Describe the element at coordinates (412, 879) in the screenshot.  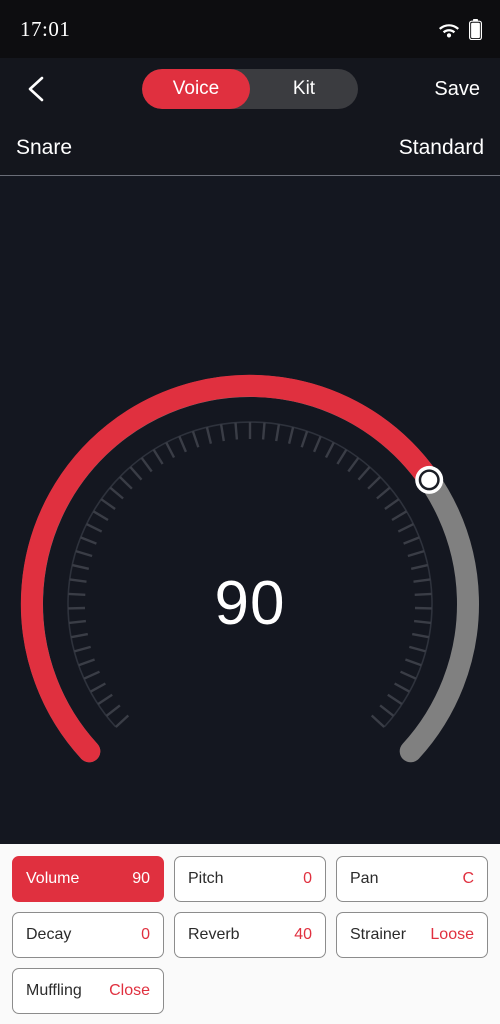
I see `param-cell-pan: Pan C` at that location.